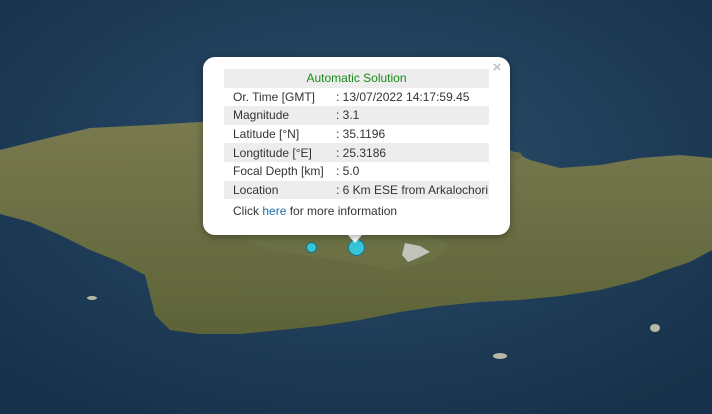 The height and width of the screenshot is (414, 712). Describe the element at coordinates (275, 190) in the screenshot. I see `row-label: Location` at that location.